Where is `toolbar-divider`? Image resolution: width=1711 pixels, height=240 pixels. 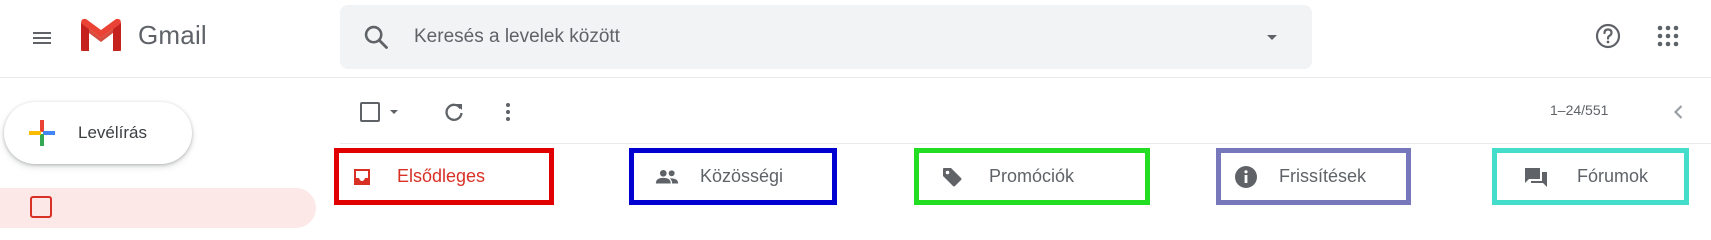
toolbar-divider is located at coordinates (1025, 143).